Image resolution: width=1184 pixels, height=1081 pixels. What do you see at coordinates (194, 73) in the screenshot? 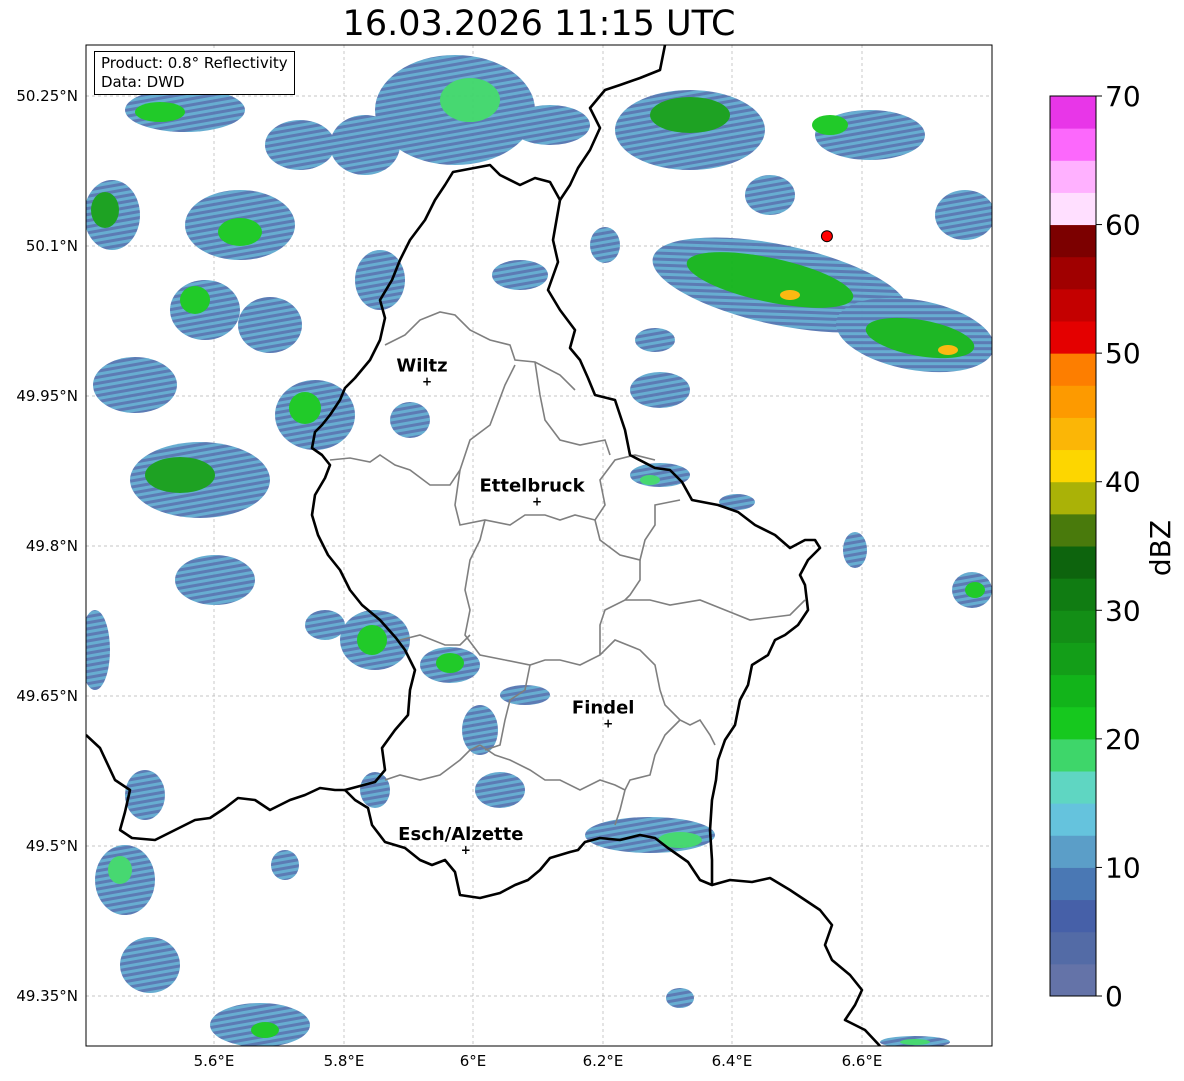
I see `info-box: Product: 0.8° Reflectivity Data: DWD` at bounding box center [194, 73].